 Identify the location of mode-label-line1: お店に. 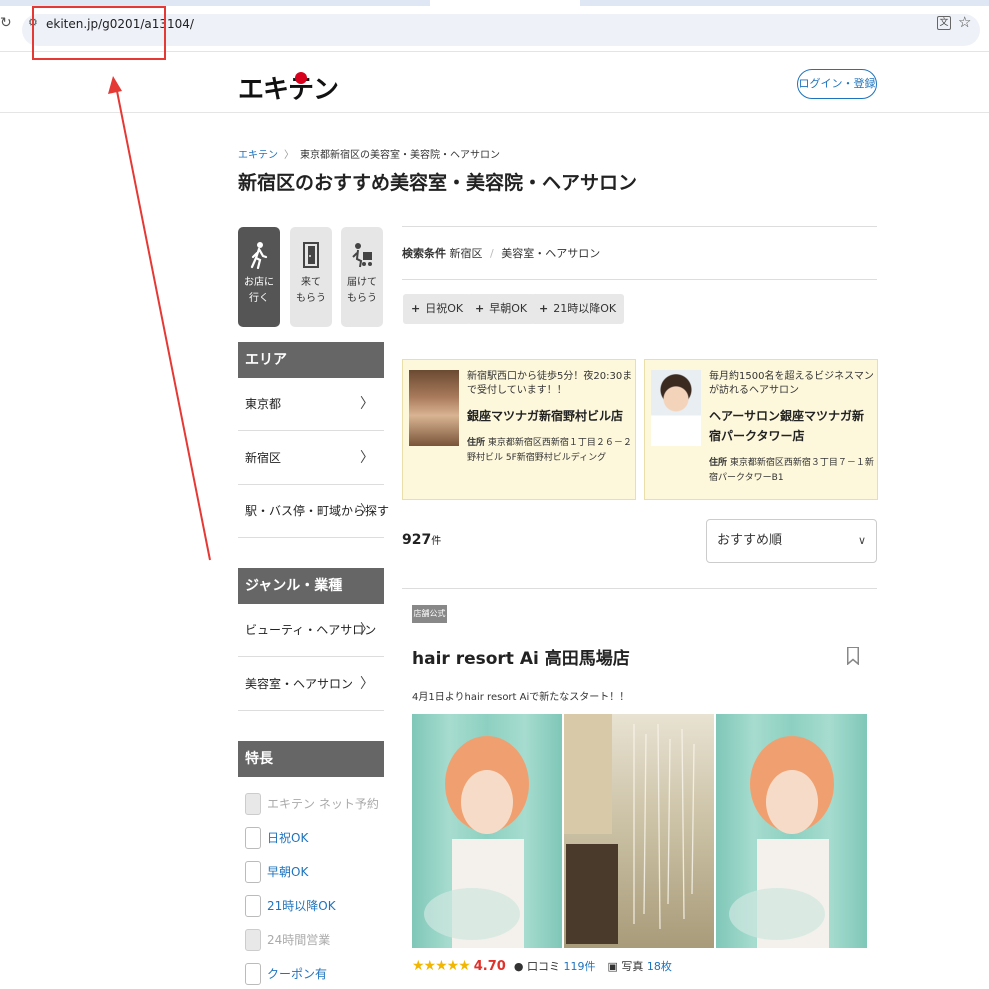
(259, 282).